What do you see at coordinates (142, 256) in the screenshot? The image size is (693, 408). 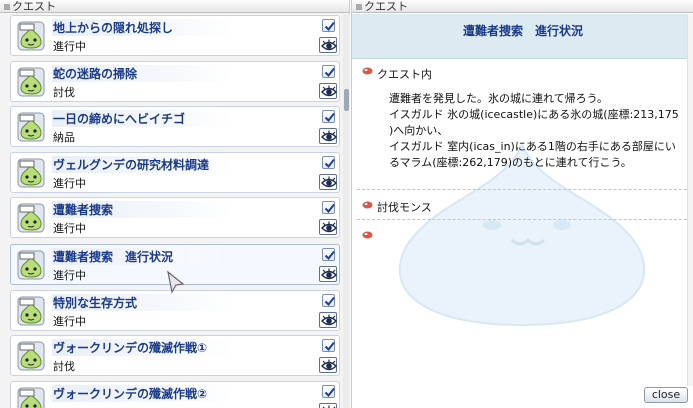 I see `quest-title: 遭難者捜索 進行状況` at bounding box center [142, 256].